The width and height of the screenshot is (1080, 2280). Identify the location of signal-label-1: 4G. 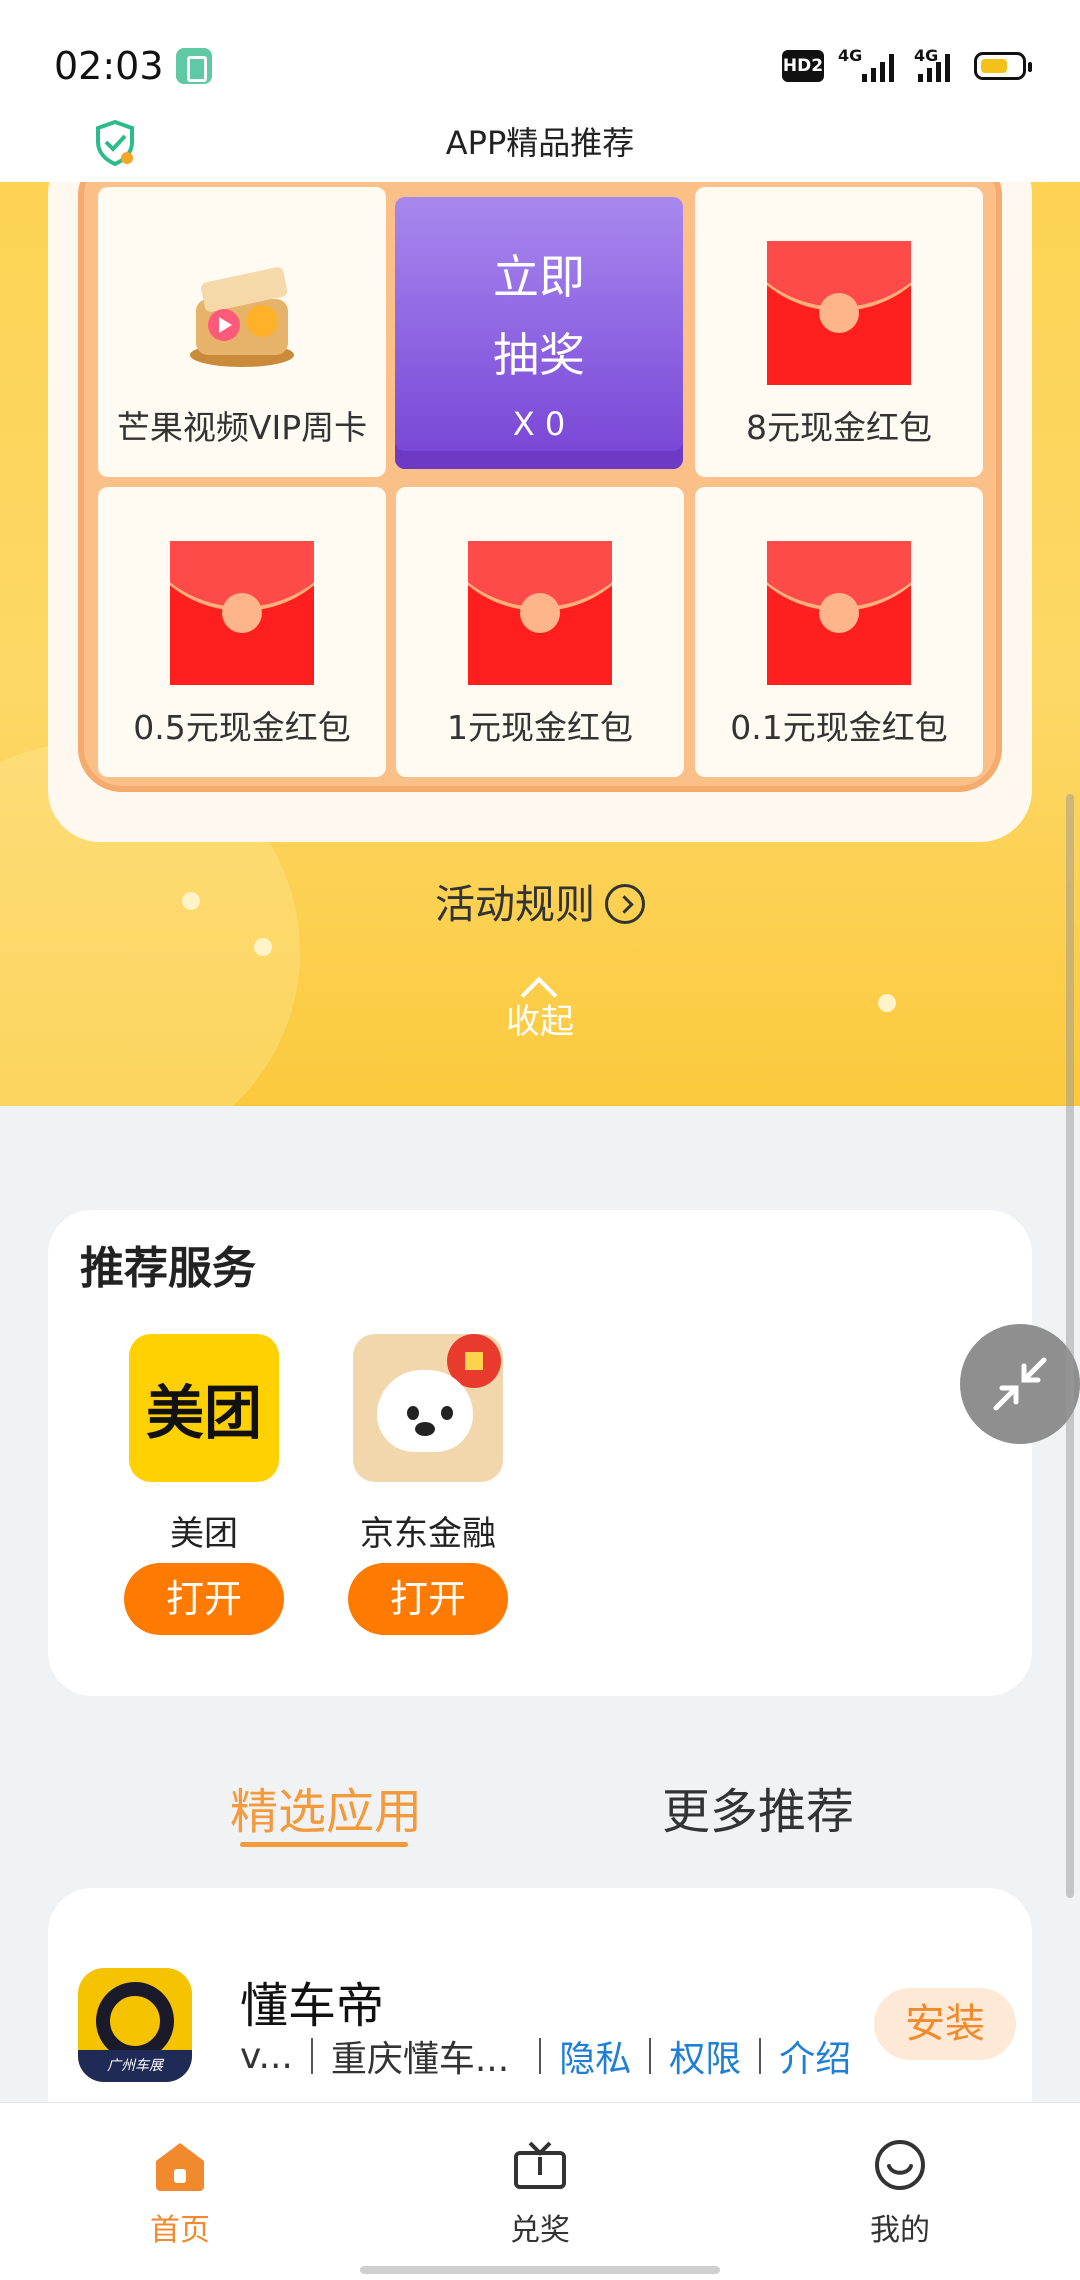
(850, 55).